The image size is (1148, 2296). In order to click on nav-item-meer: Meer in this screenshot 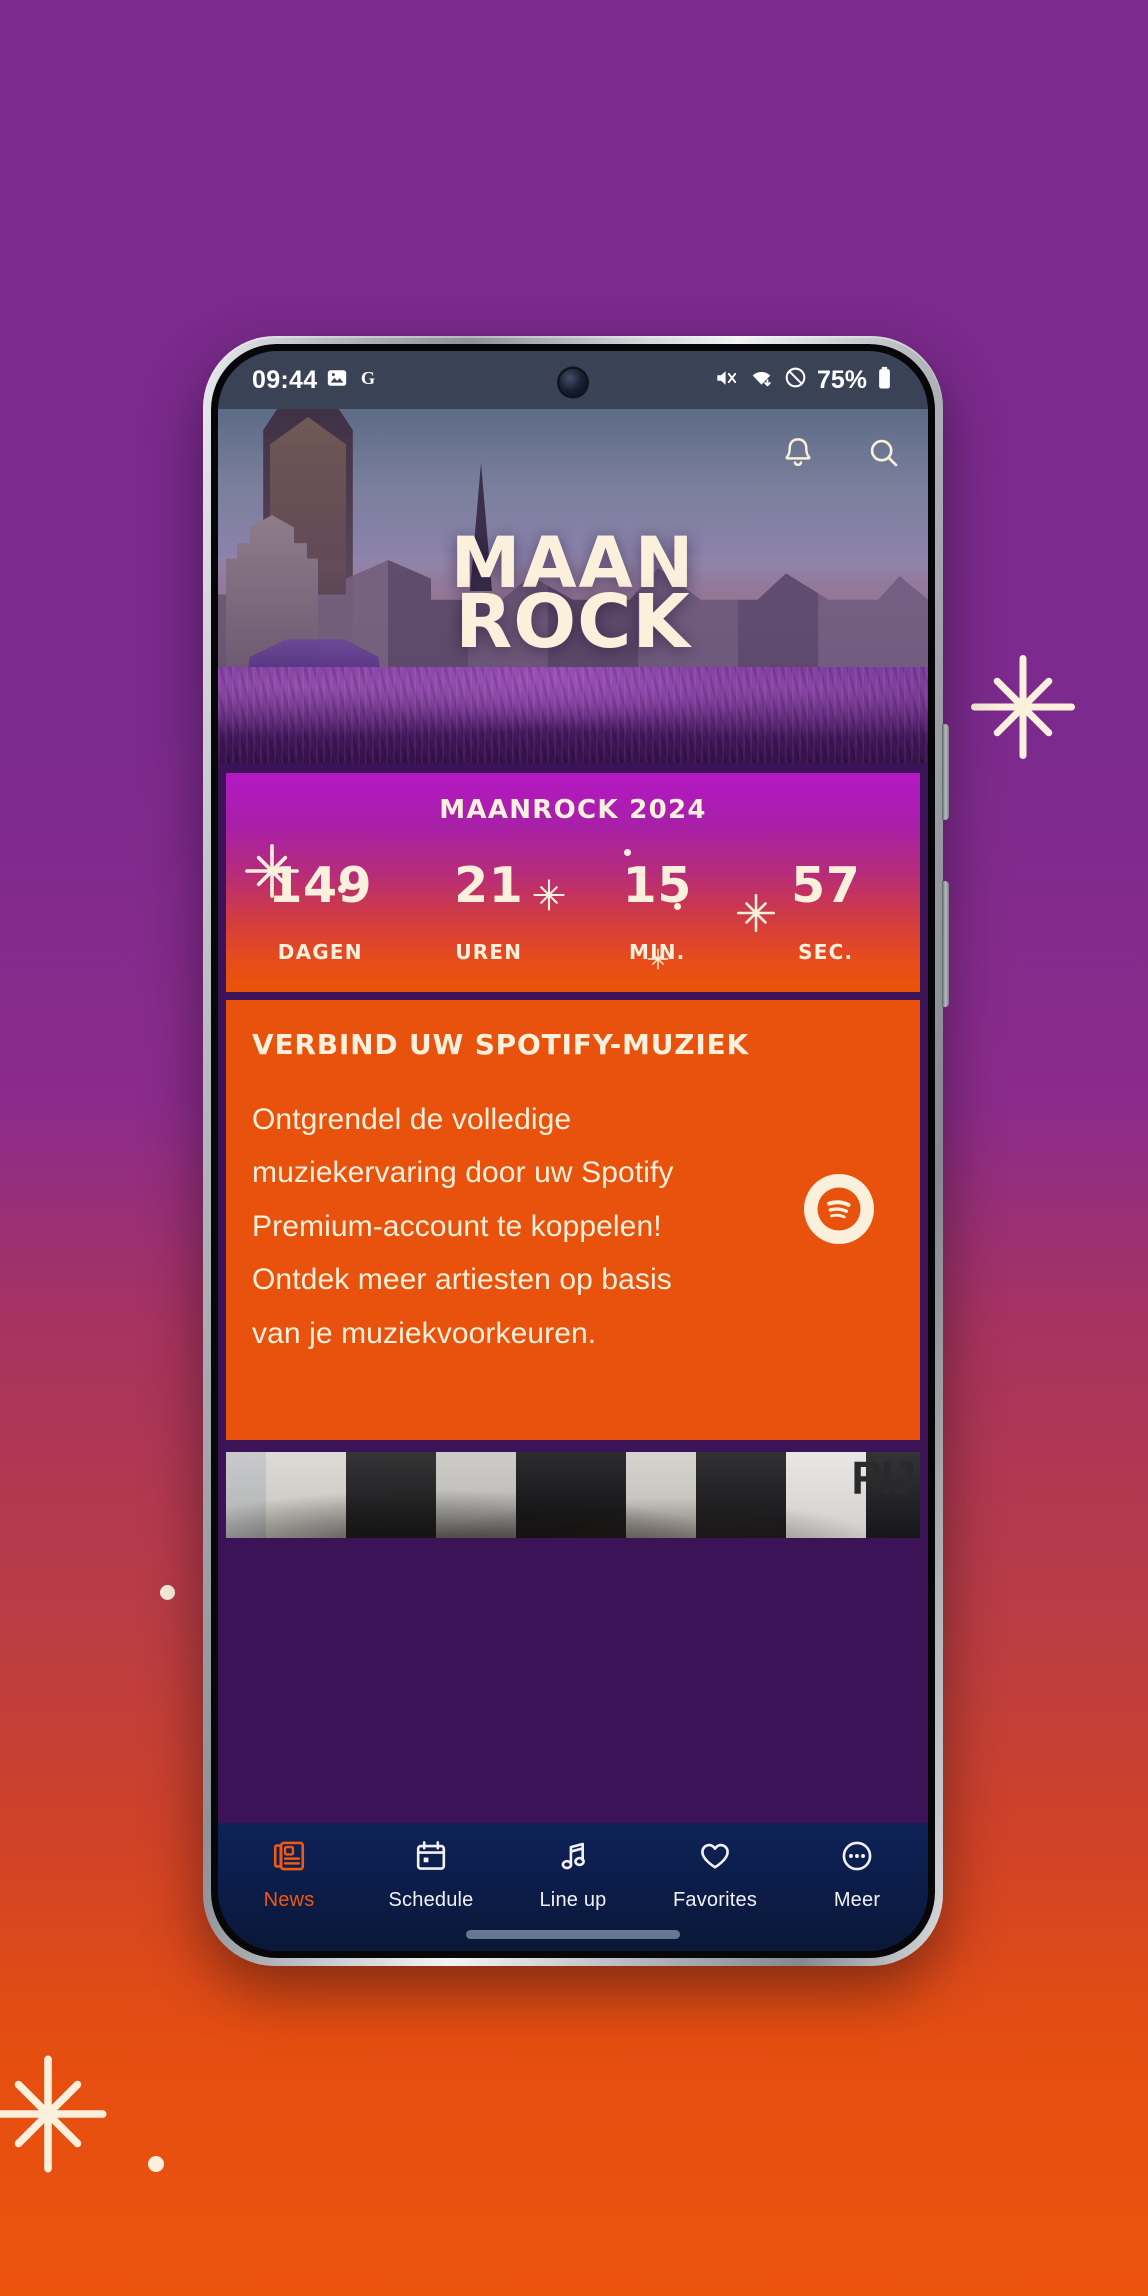, I will do `click(857, 1875)`.